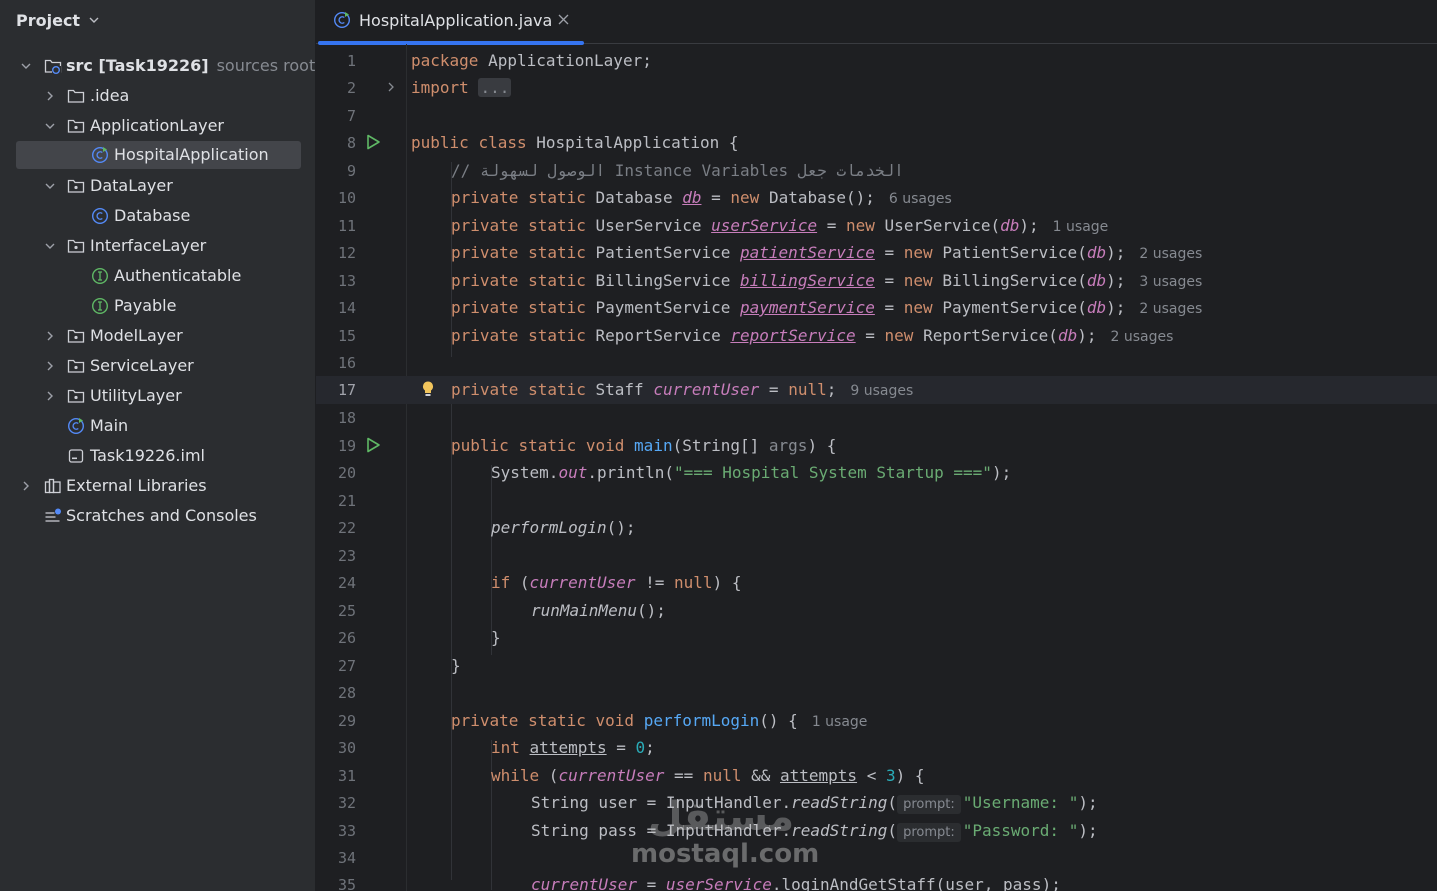  Describe the element at coordinates (876, 665) in the screenshot. I see `code-line: 27 }` at that location.